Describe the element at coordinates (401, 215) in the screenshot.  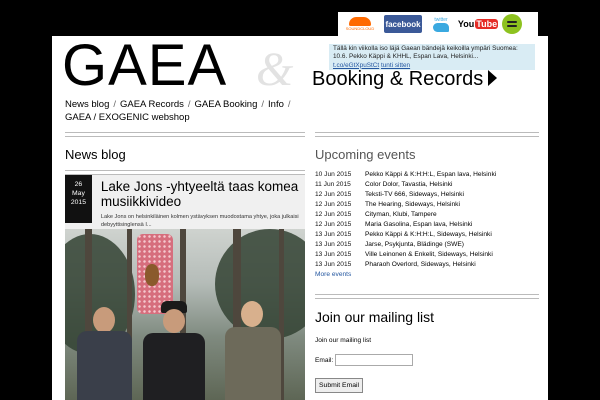
I see `event-name: Cityman, Klubi, Tampere` at that location.